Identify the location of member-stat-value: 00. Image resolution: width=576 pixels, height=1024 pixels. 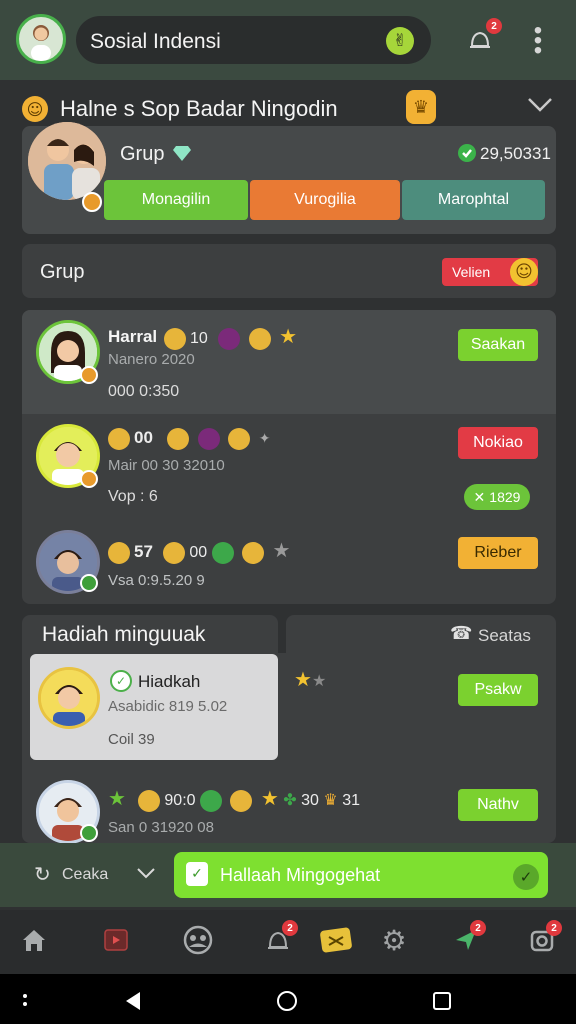
(198, 552).